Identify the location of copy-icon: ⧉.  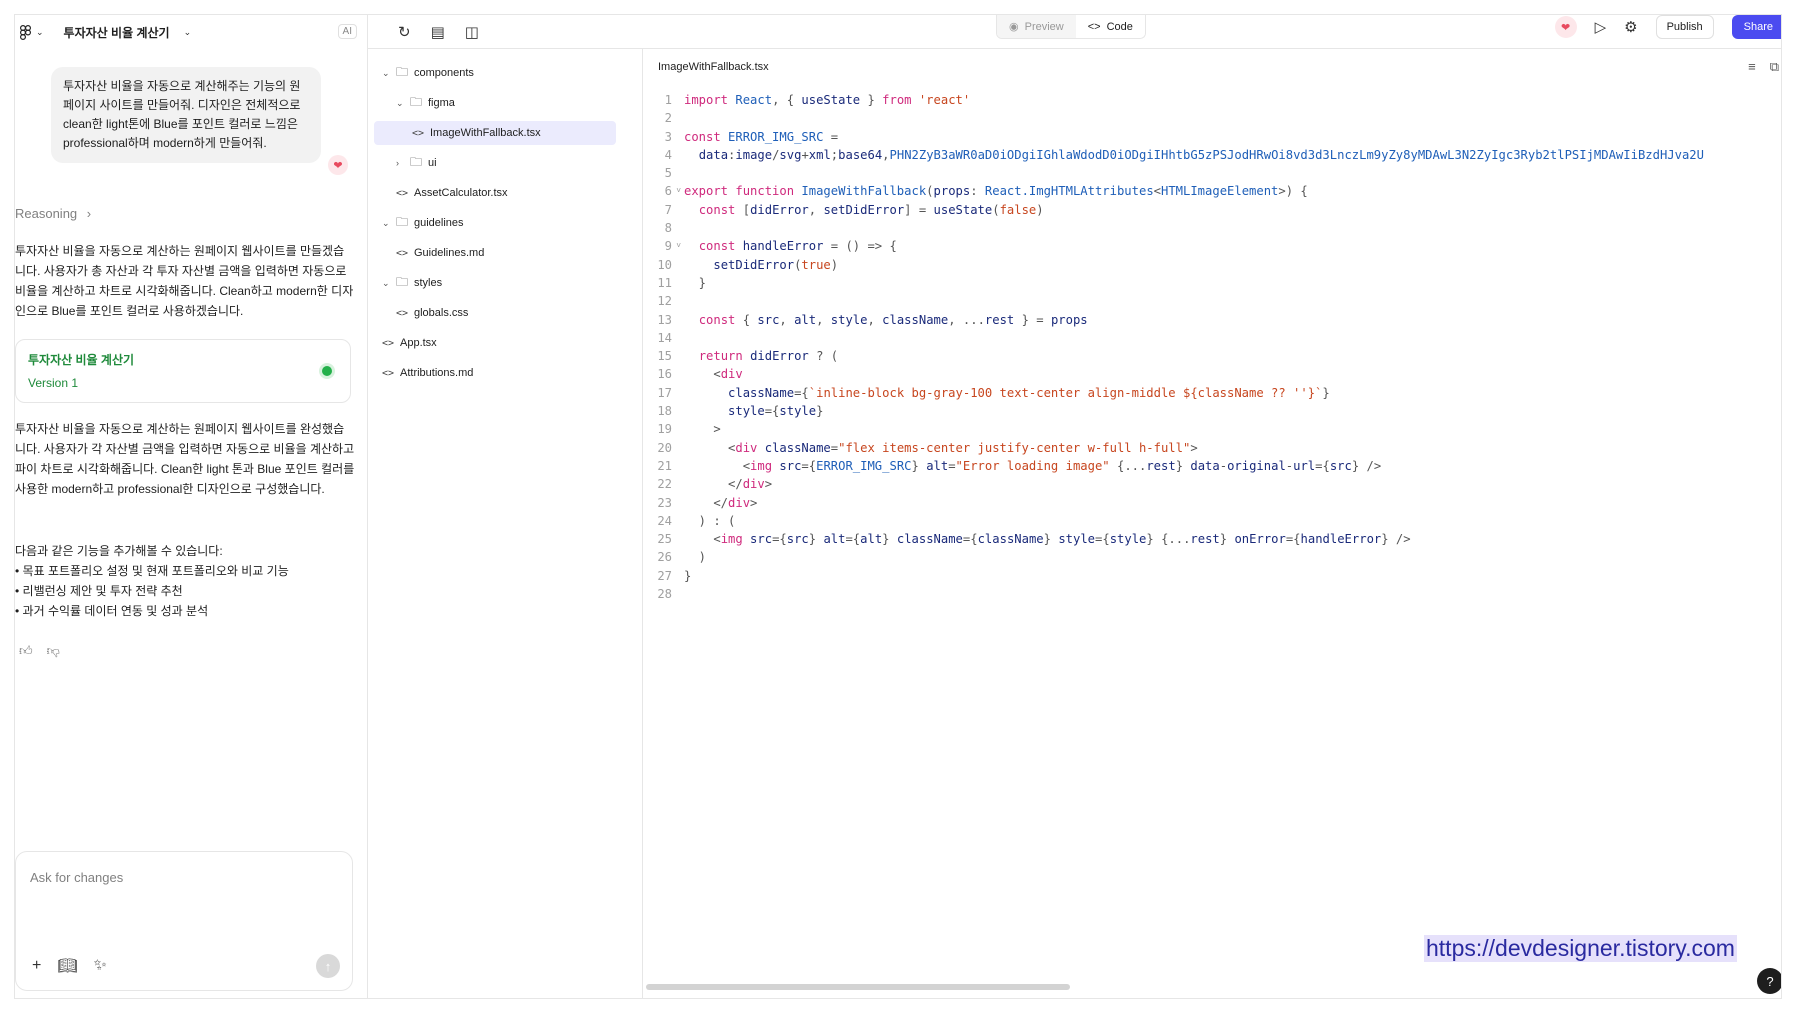
(1774, 67).